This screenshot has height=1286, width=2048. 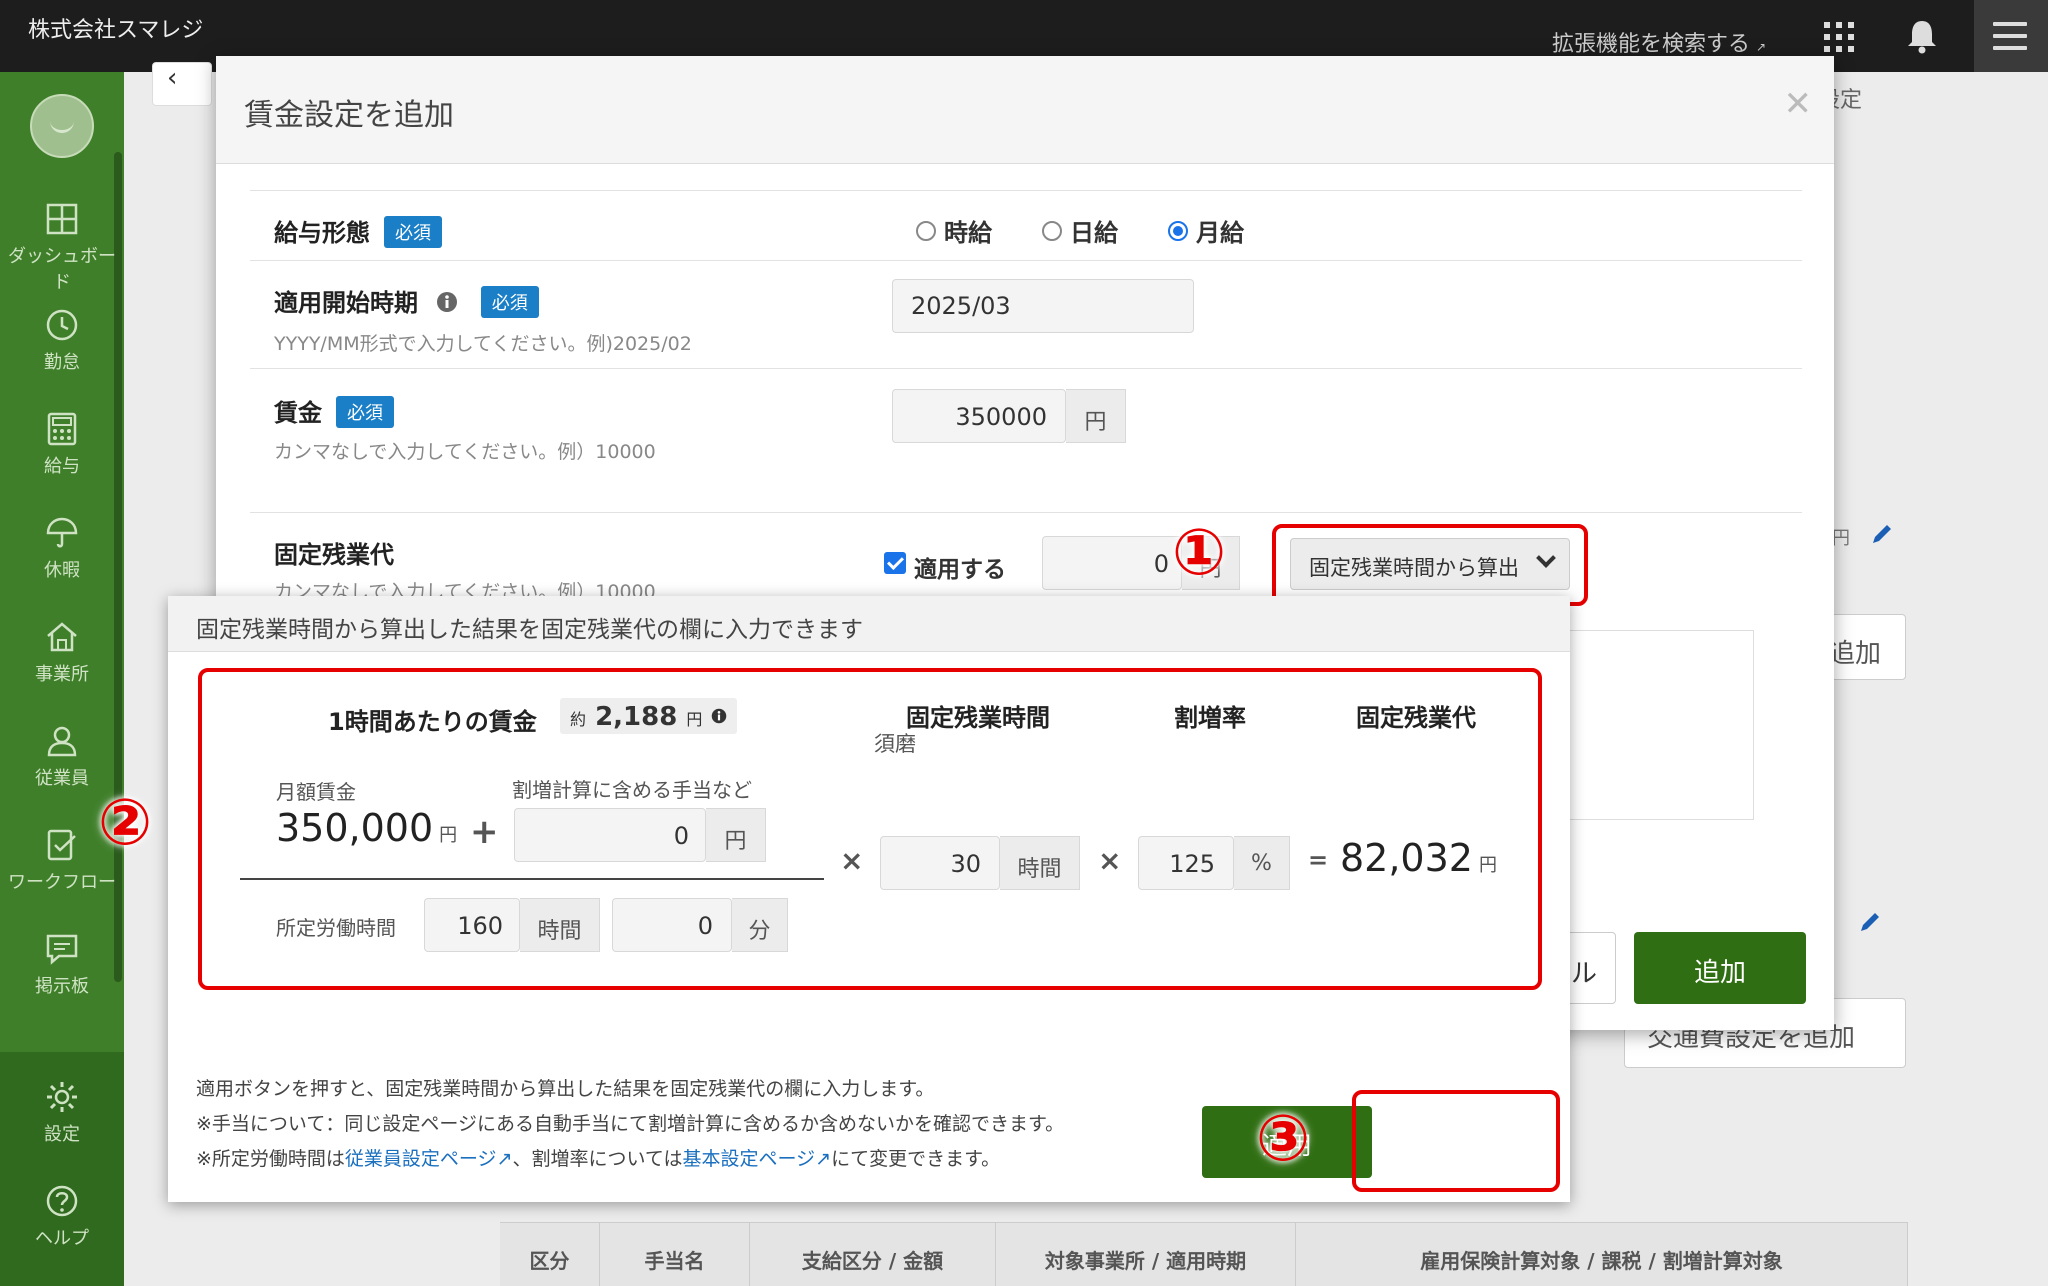 I want to click on help-icon, so click(x=62, y=1201).